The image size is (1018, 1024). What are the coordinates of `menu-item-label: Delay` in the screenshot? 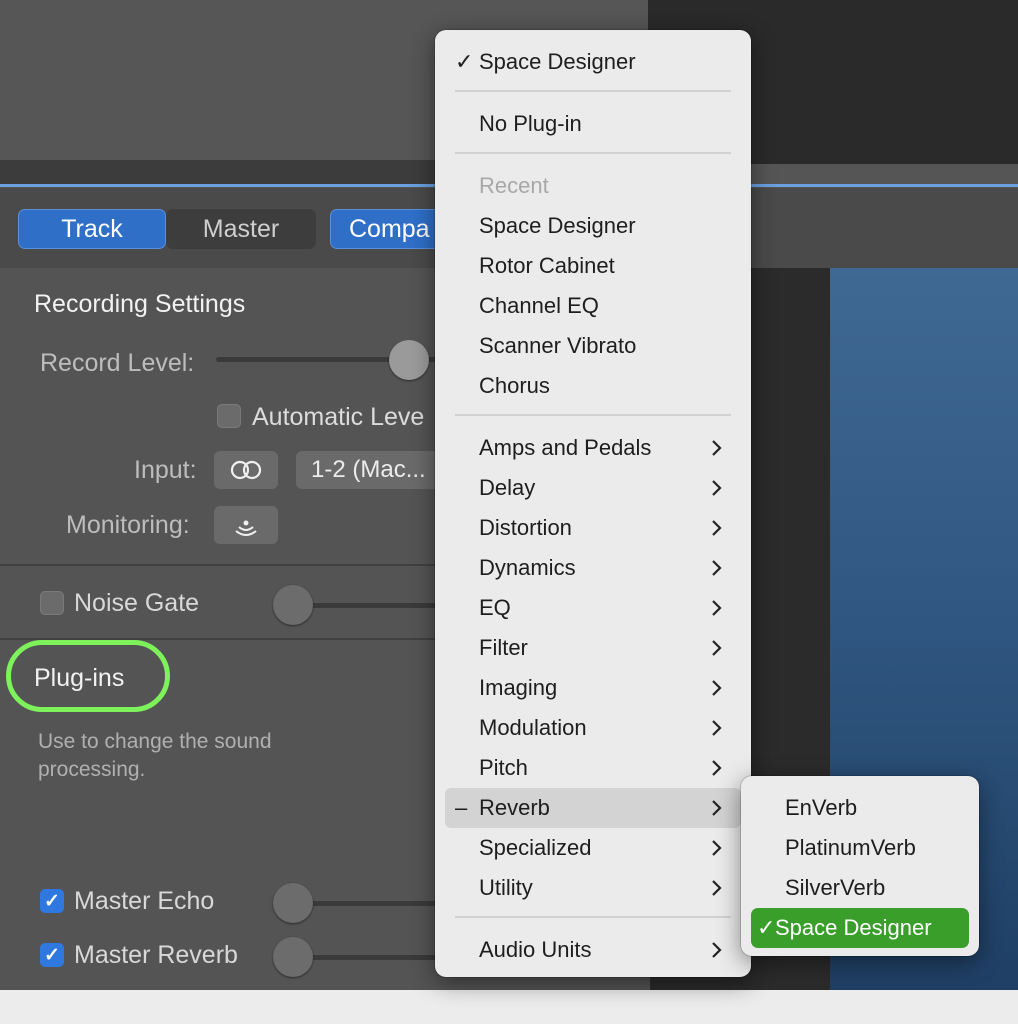 It's located at (507, 487).